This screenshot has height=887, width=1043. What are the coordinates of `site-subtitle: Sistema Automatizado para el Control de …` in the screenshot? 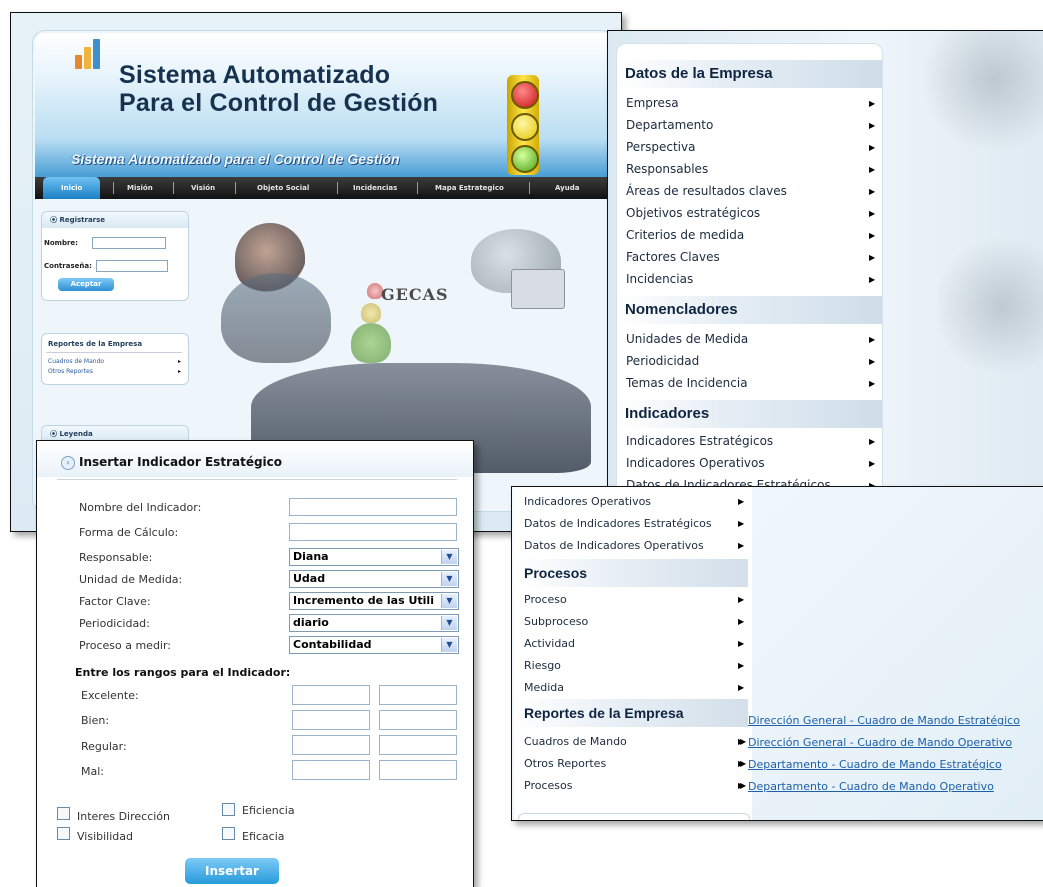 It's located at (235, 159).